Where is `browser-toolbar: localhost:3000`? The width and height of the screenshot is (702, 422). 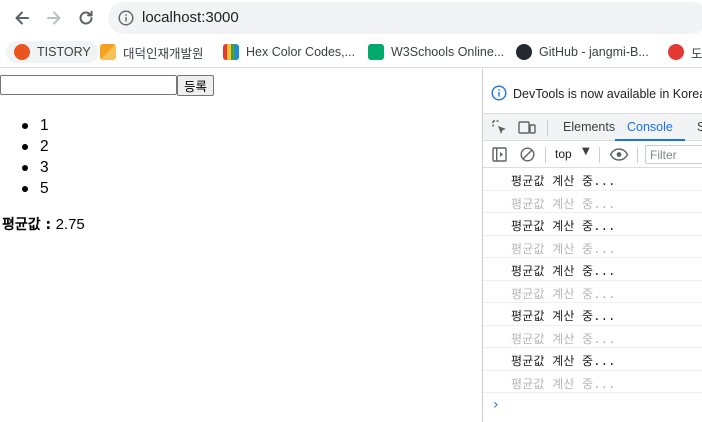 browser-toolbar: localhost:3000 is located at coordinates (351, 18).